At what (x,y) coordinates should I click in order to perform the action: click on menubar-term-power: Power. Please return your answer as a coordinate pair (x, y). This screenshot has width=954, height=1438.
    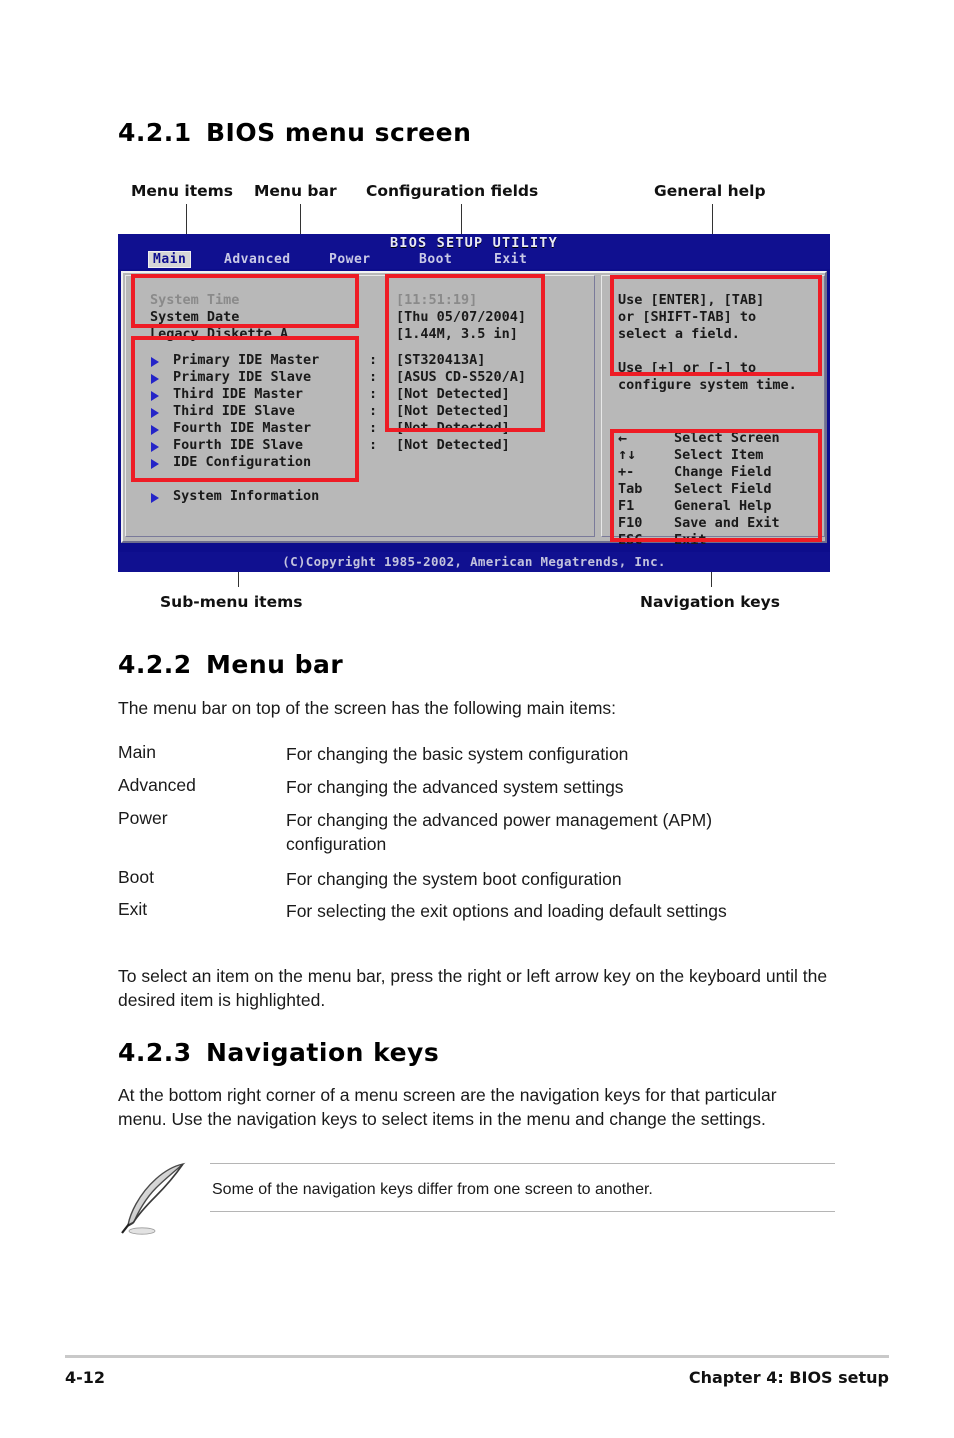
    Looking at the image, I should click on (143, 818).